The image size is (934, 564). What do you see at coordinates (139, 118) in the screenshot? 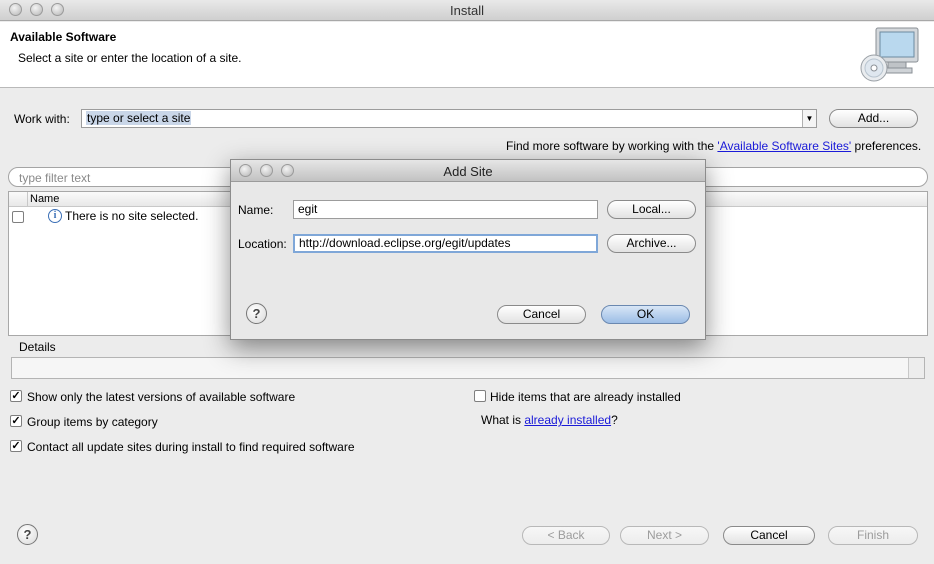
I see `work-with-value: type or select a site` at bounding box center [139, 118].